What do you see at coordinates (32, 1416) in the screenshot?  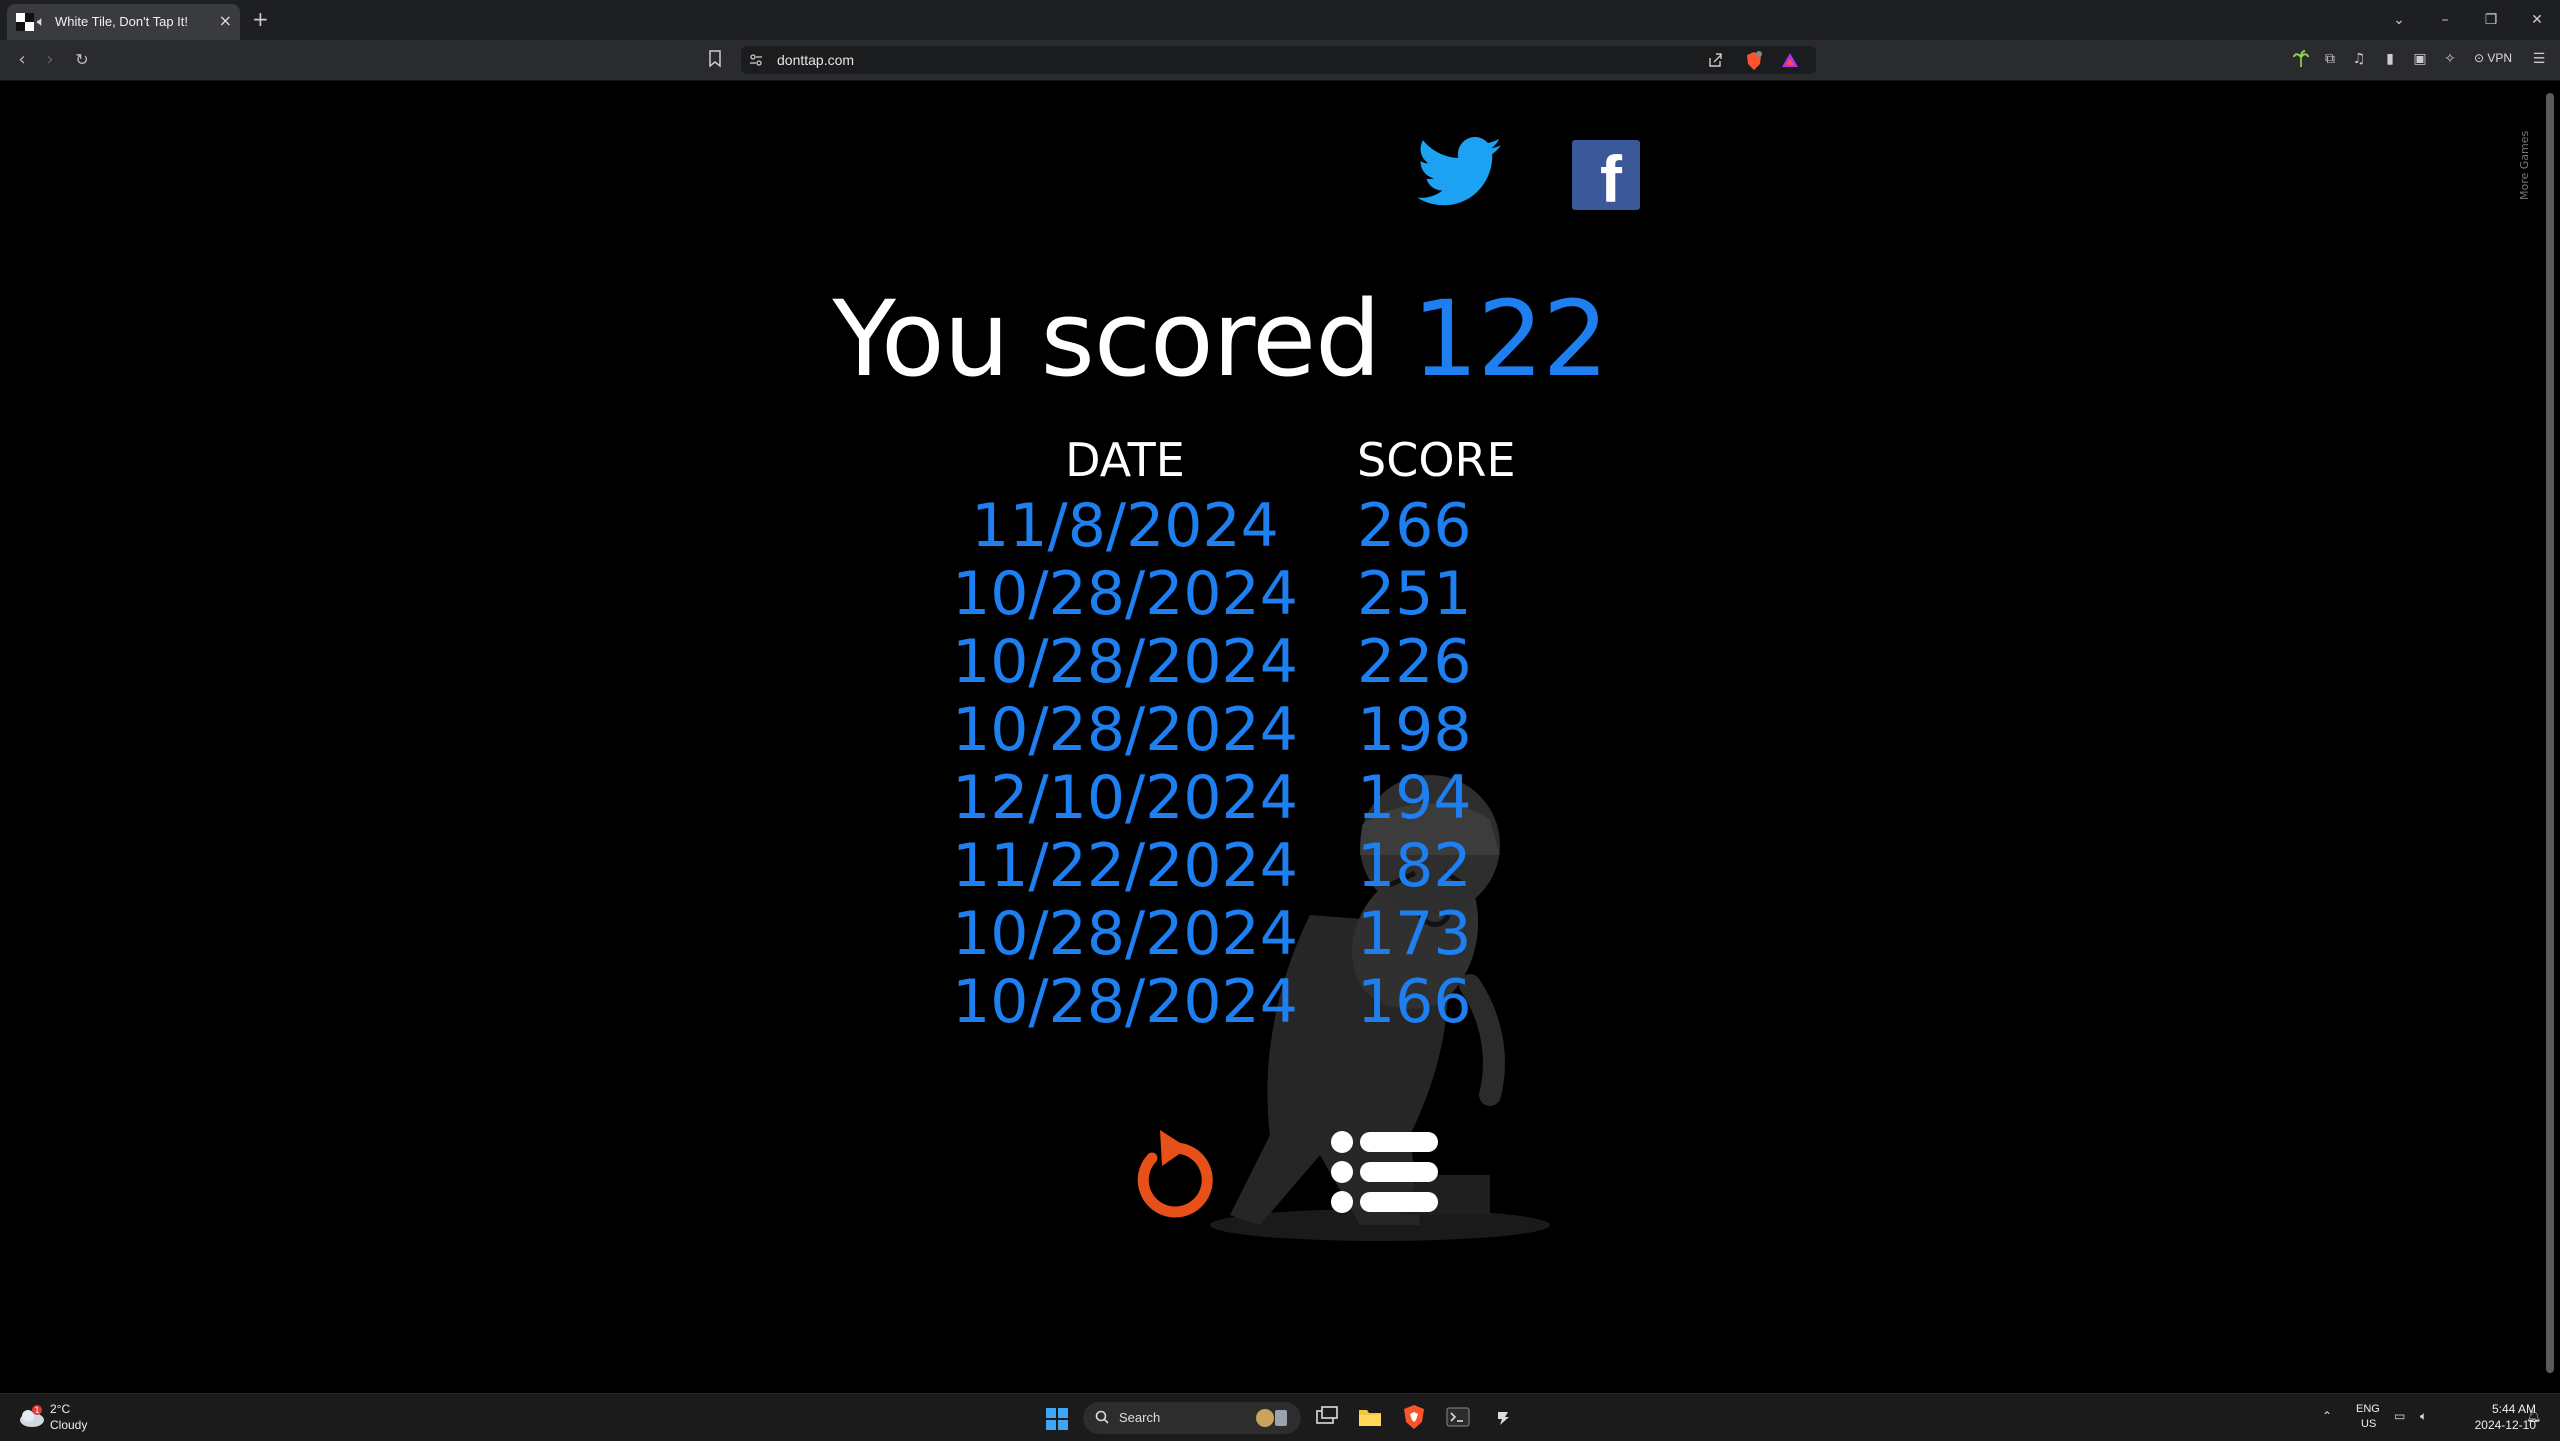 I see `cloud-icon: 1` at bounding box center [32, 1416].